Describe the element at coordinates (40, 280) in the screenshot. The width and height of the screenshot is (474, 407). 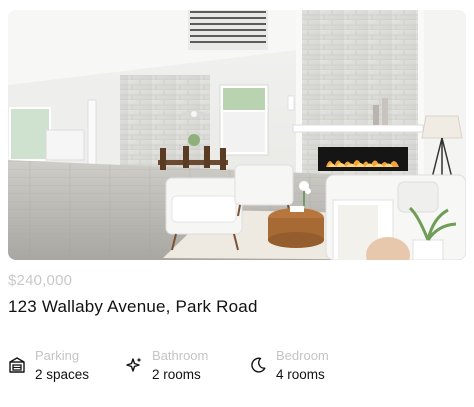
I see `listing-price: $240,000` at that location.